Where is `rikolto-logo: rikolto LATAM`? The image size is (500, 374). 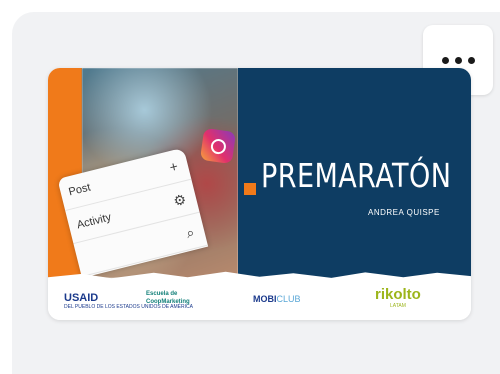 rikolto-logo: rikolto LATAM is located at coordinates (398, 297).